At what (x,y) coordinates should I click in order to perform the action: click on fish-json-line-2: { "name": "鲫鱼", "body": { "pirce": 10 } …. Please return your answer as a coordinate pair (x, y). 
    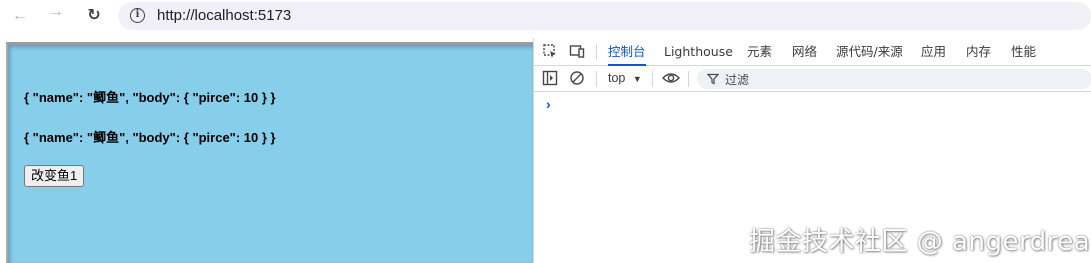
    Looking at the image, I should click on (150, 137).